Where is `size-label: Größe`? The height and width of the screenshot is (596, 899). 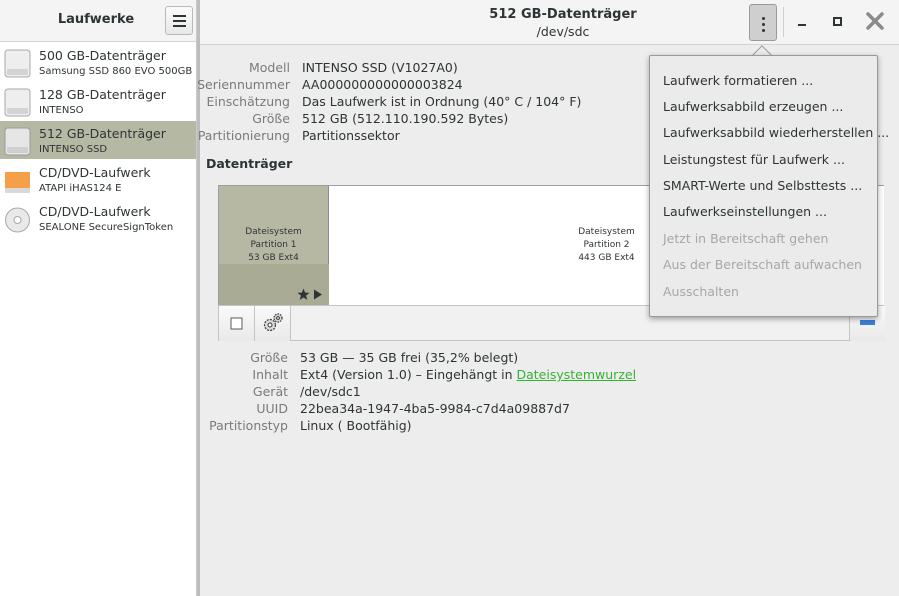
size-label: Größe is located at coordinates (271, 118).